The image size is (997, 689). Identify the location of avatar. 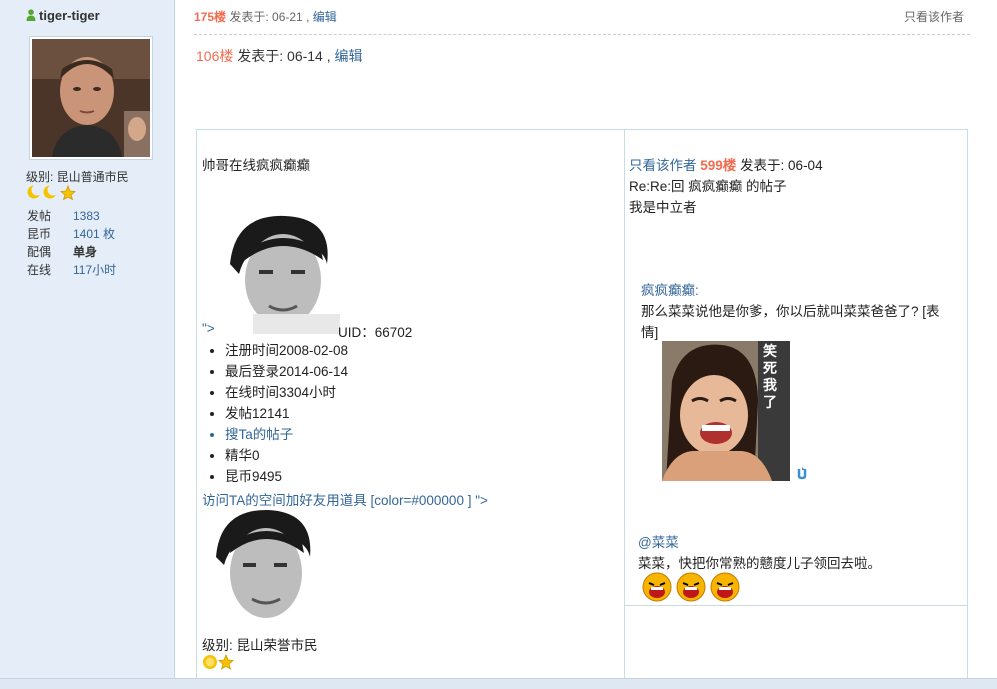
(91, 98).